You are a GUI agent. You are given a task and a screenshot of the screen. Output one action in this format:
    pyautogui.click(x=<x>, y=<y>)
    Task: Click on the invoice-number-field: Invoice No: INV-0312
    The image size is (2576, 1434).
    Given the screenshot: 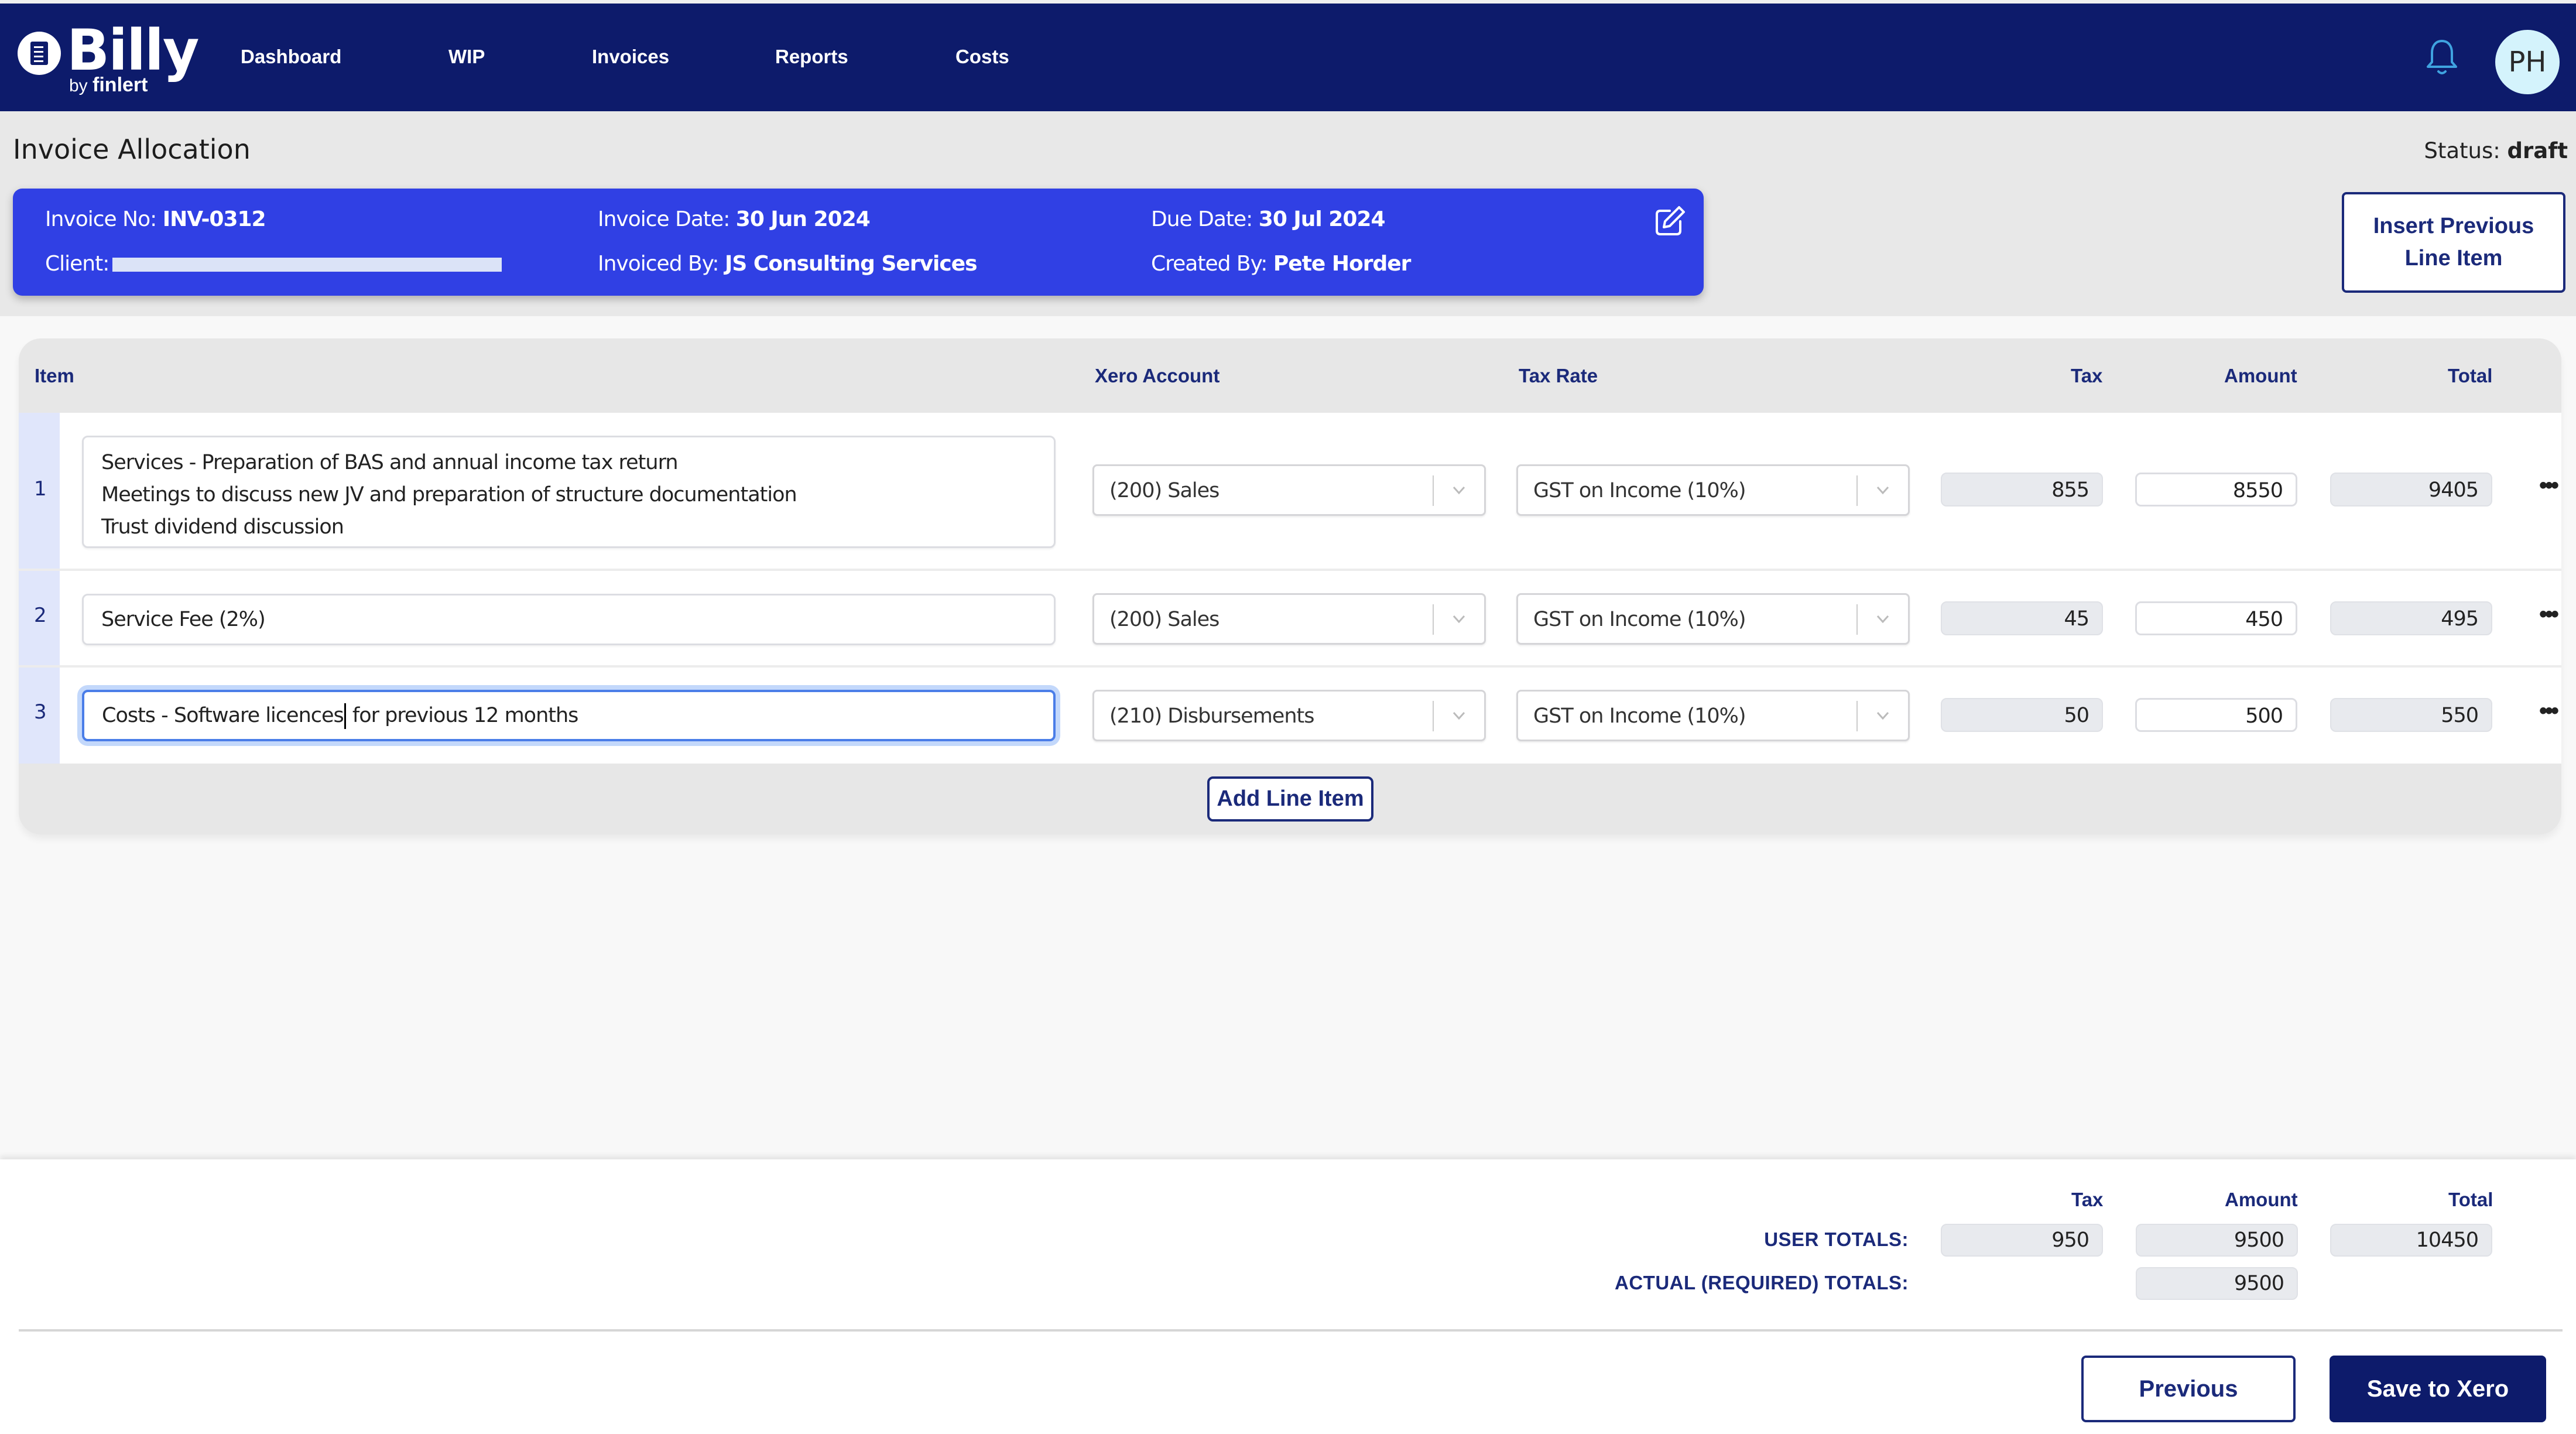 What is the action you would take?
    pyautogui.click(x=155, y=219)
    